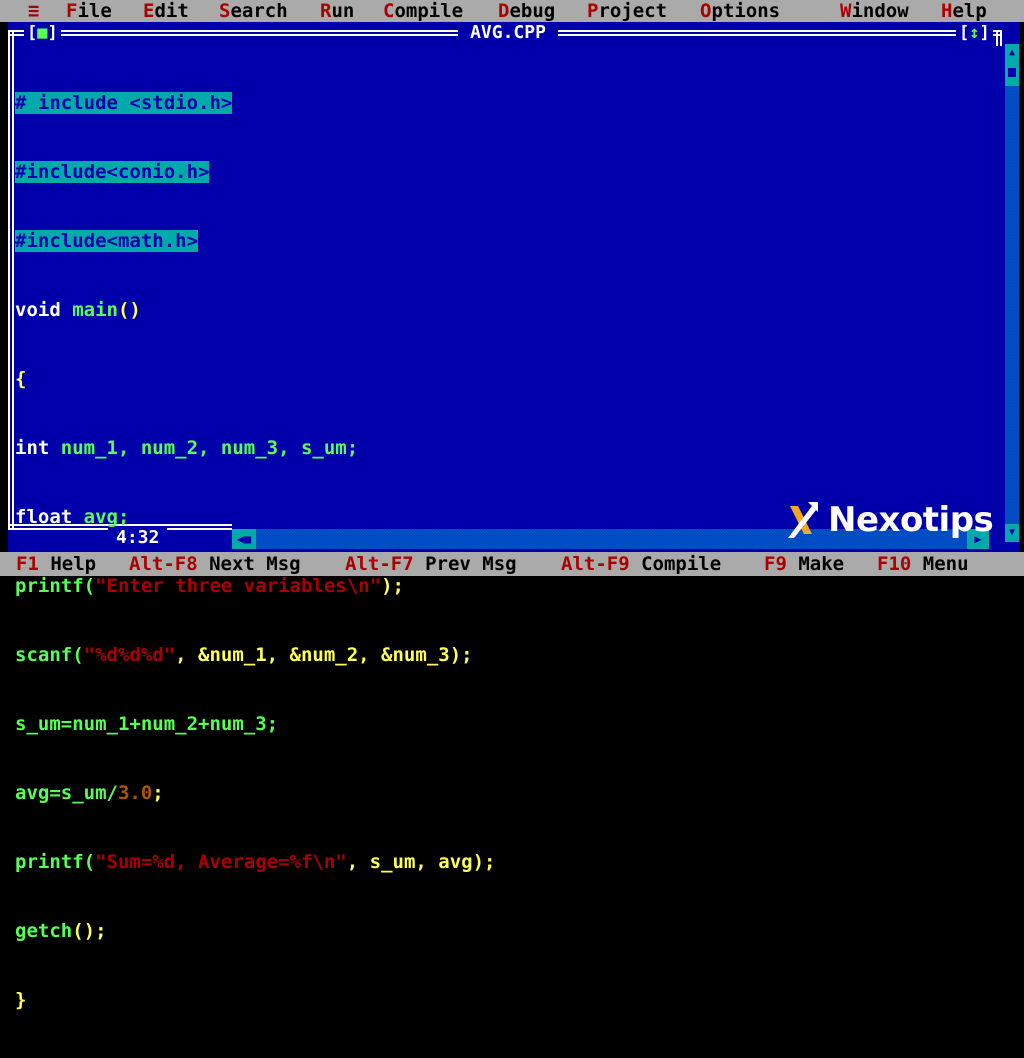 Image resolution: width=1024 pixels, height=1058 pixels. I want to click on status-item-compile: Alt-F9 Compile, so click(641, 564).